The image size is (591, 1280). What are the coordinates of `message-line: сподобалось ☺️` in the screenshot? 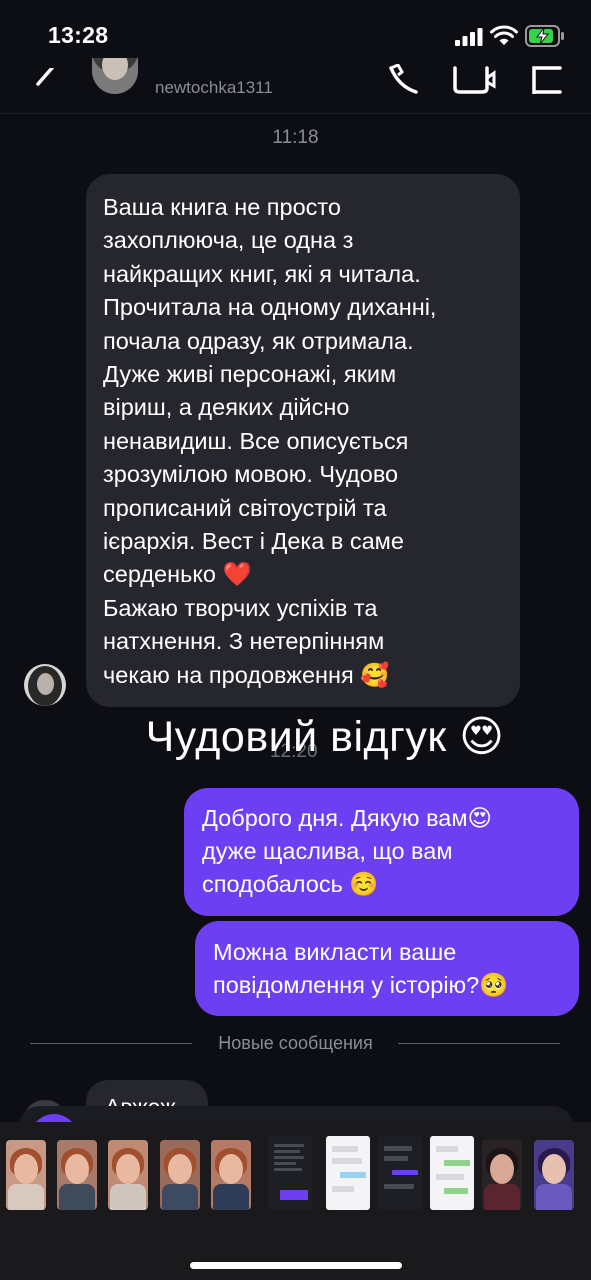 It's located at (290, 884).